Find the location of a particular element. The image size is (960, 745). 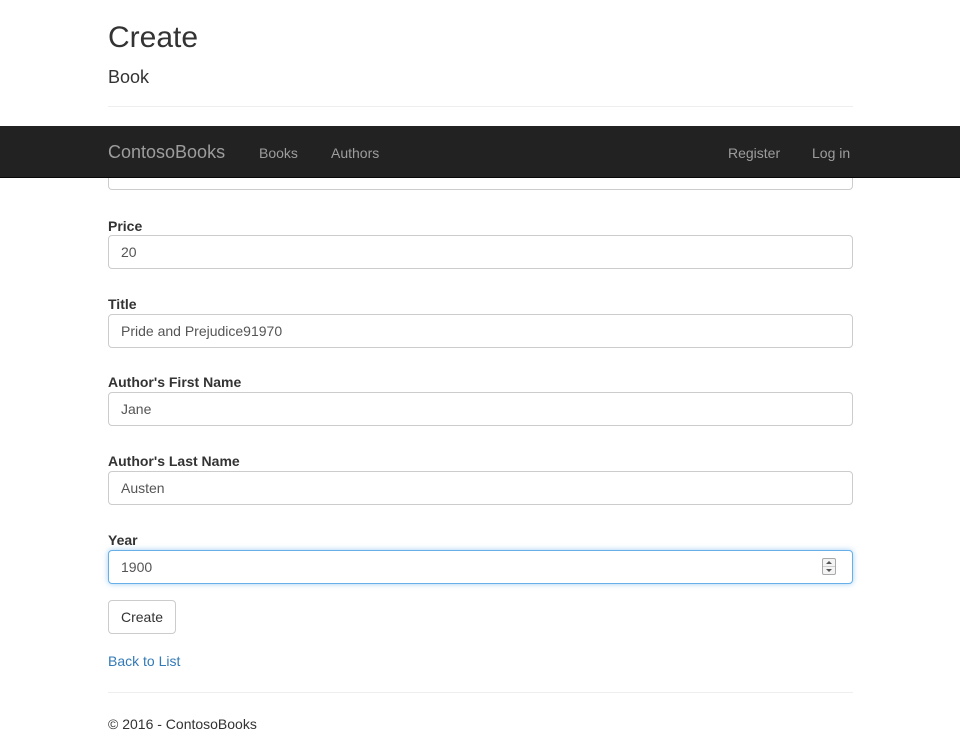

header-divider is located at coordinates (480, 106).